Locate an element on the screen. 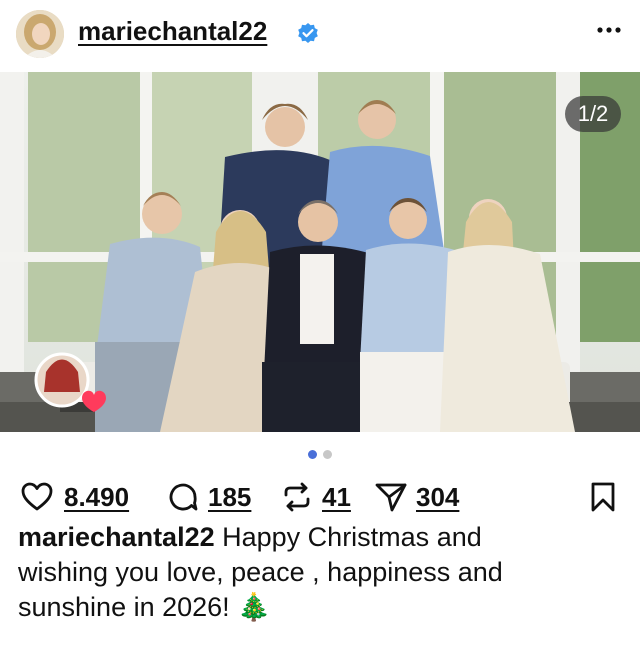 Image resolution: width=640 pixels, height=646 pixels. verified-badge-icon is located at coordinates (308, 33).